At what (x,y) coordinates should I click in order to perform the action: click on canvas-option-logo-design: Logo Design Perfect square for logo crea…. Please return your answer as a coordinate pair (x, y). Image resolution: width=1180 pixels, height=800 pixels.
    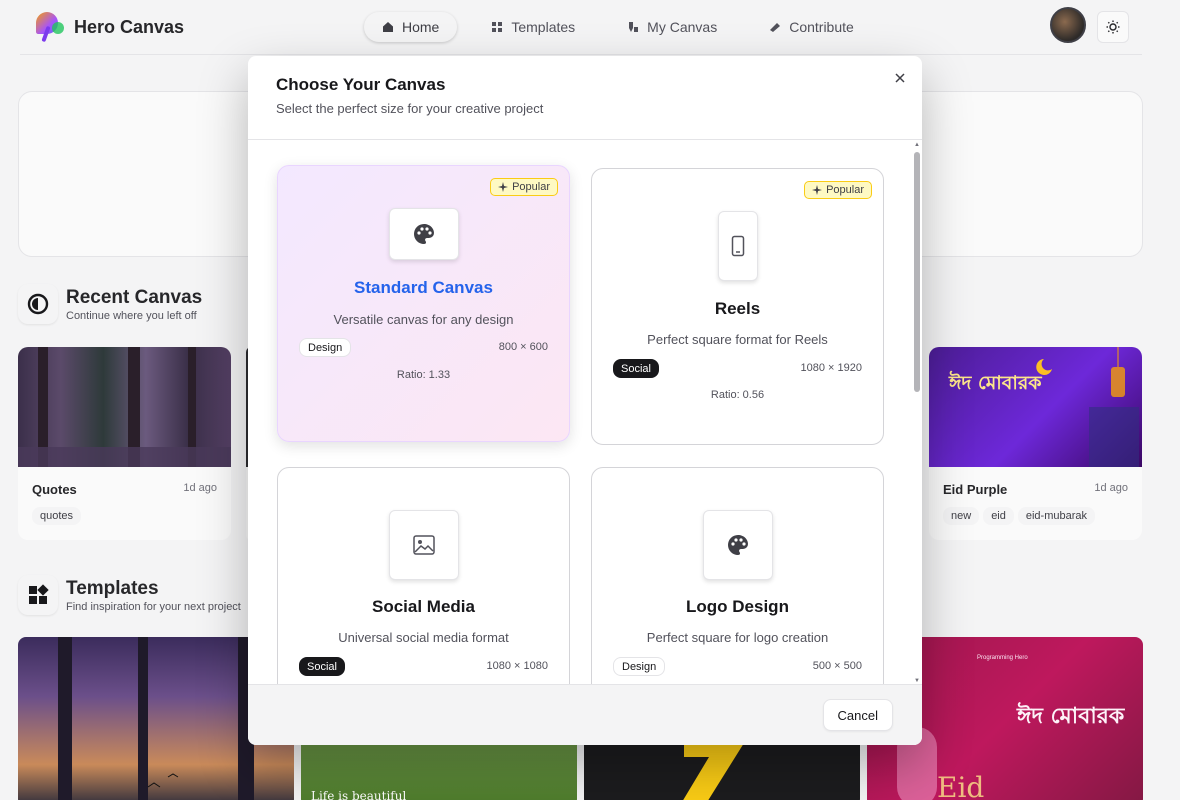
    Looking at the image, I should click on (737, 575).